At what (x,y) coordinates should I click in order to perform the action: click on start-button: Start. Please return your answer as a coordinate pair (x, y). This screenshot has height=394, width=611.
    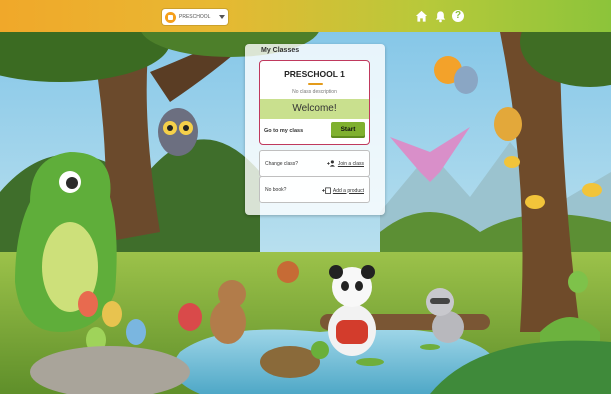
    Looking at the image, I should click on (348, 130).